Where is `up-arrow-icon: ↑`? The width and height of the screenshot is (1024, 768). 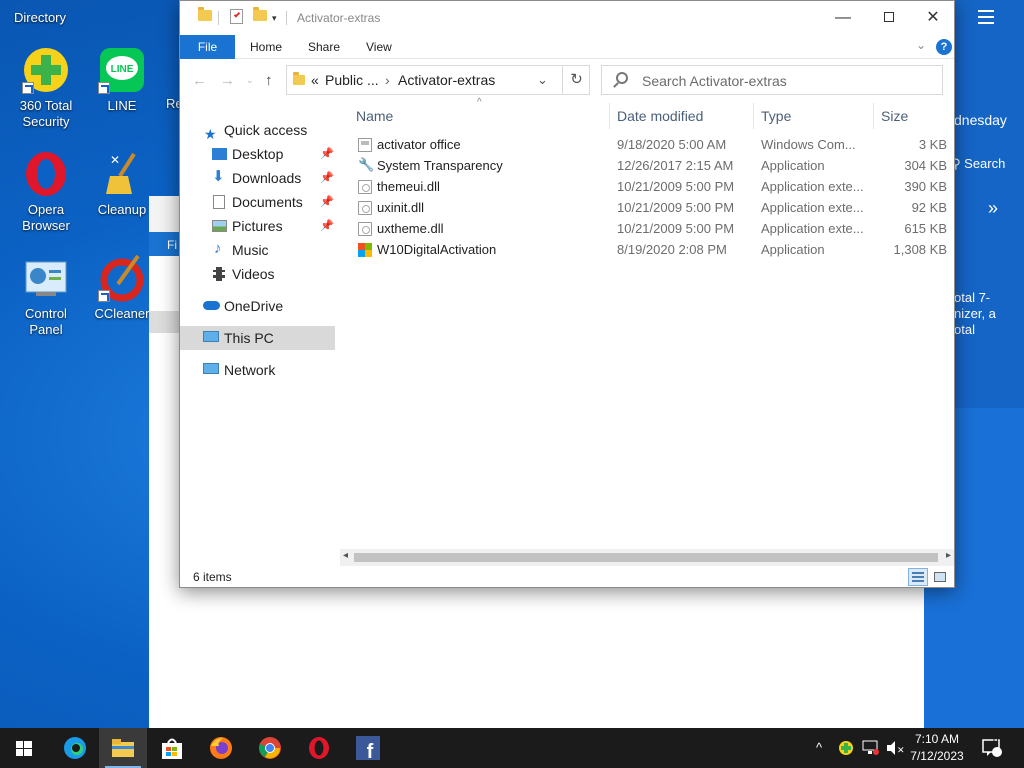 up-arrow-icon: ↑ is located at coordinates (269, 80).